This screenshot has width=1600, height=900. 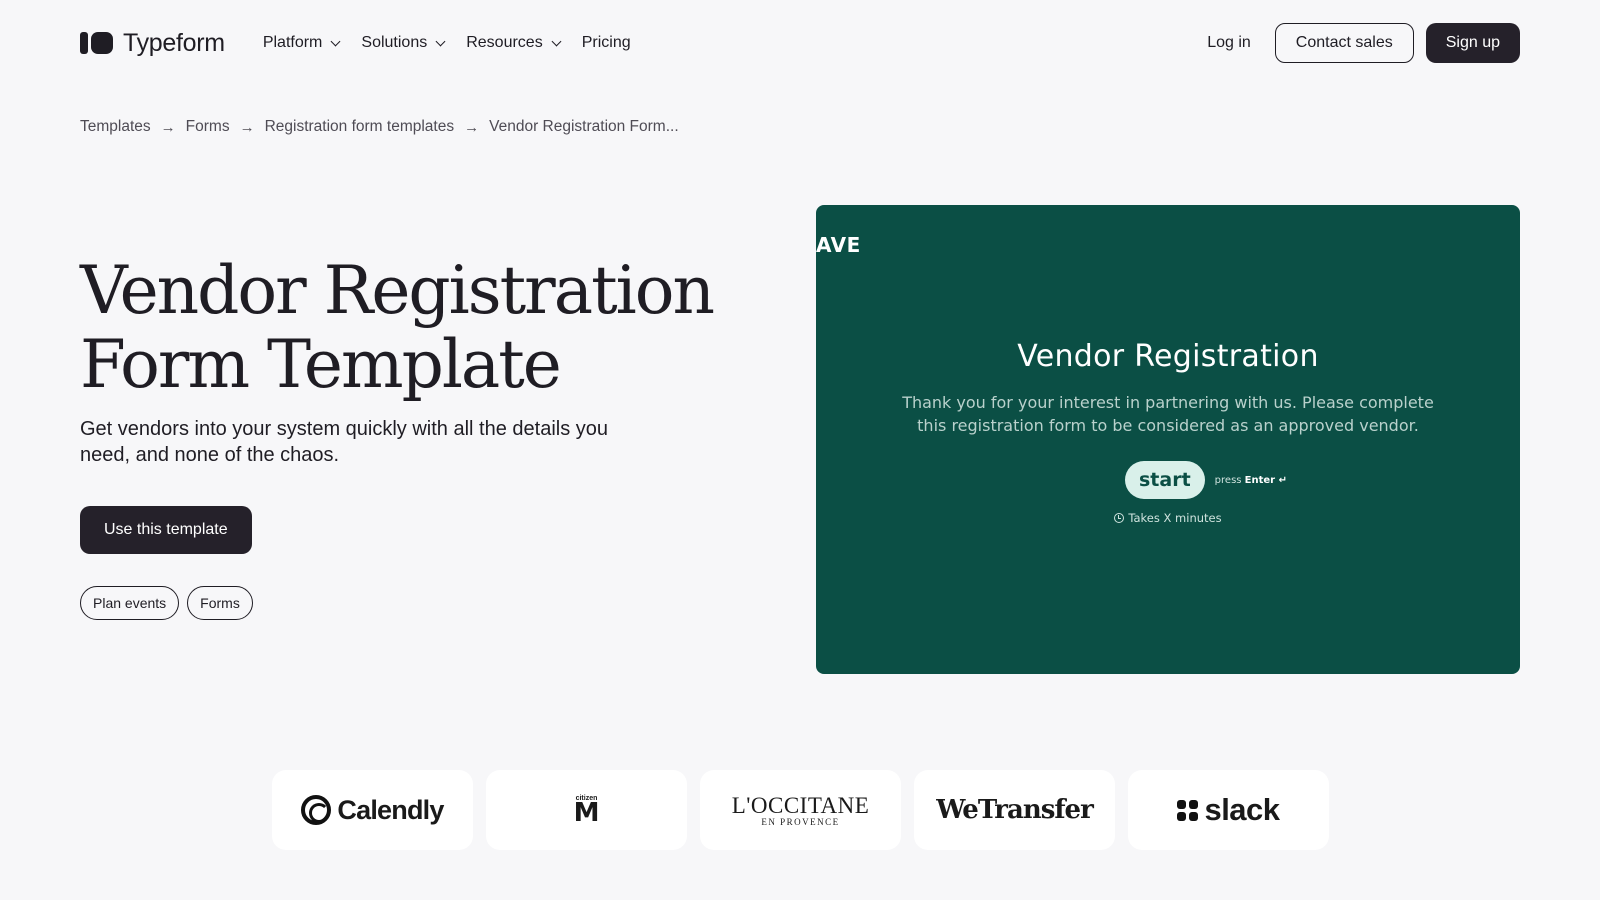 What do you see at coordinates (447, 43) in the screenshot?
I see `main-nav: Platform Solutions Resources Pricing` at bounding box center [447, 43].